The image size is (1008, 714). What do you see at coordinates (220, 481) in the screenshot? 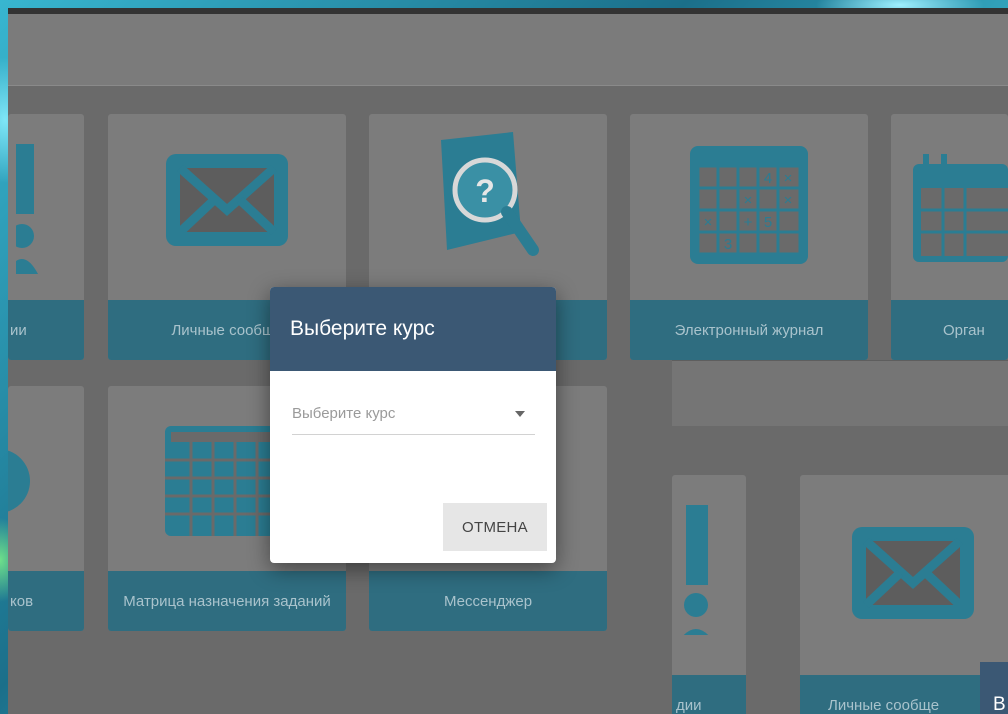
I see `matrix-table-icon` at bounding box center [220, 481].